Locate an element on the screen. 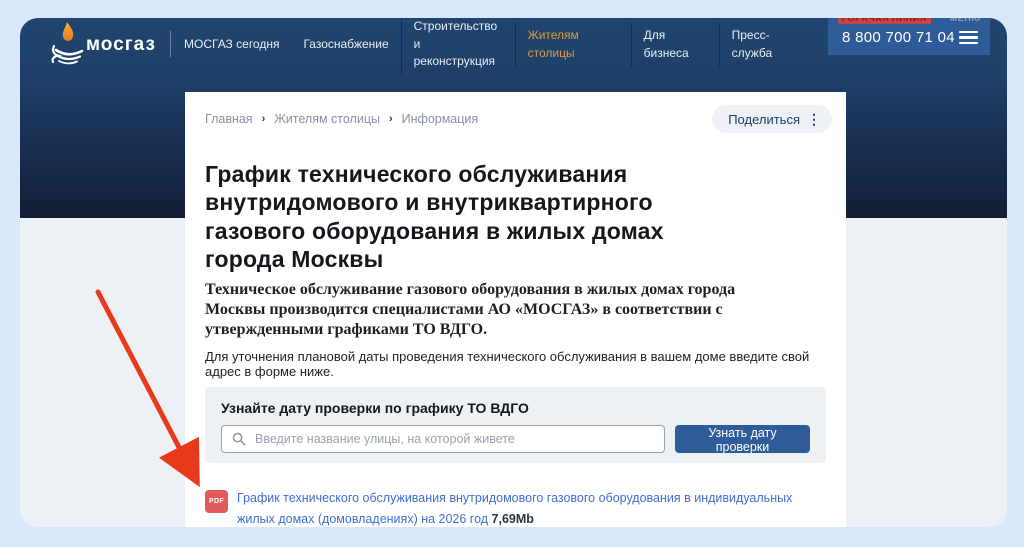 This screenshot has height=547, width=1024. mosgaz-logo: мосгаз is located at coordinates (107, 44).